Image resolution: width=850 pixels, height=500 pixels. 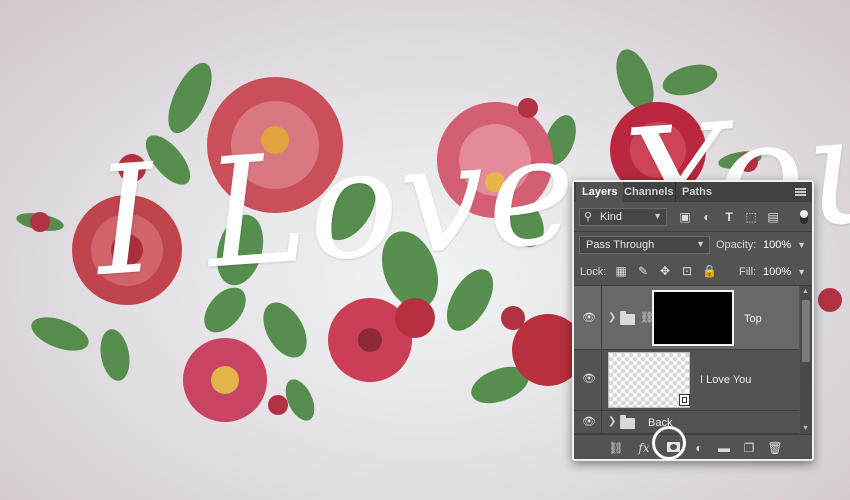 I want to click on lock-move-icon: ✥, so click(x=665, y=271).